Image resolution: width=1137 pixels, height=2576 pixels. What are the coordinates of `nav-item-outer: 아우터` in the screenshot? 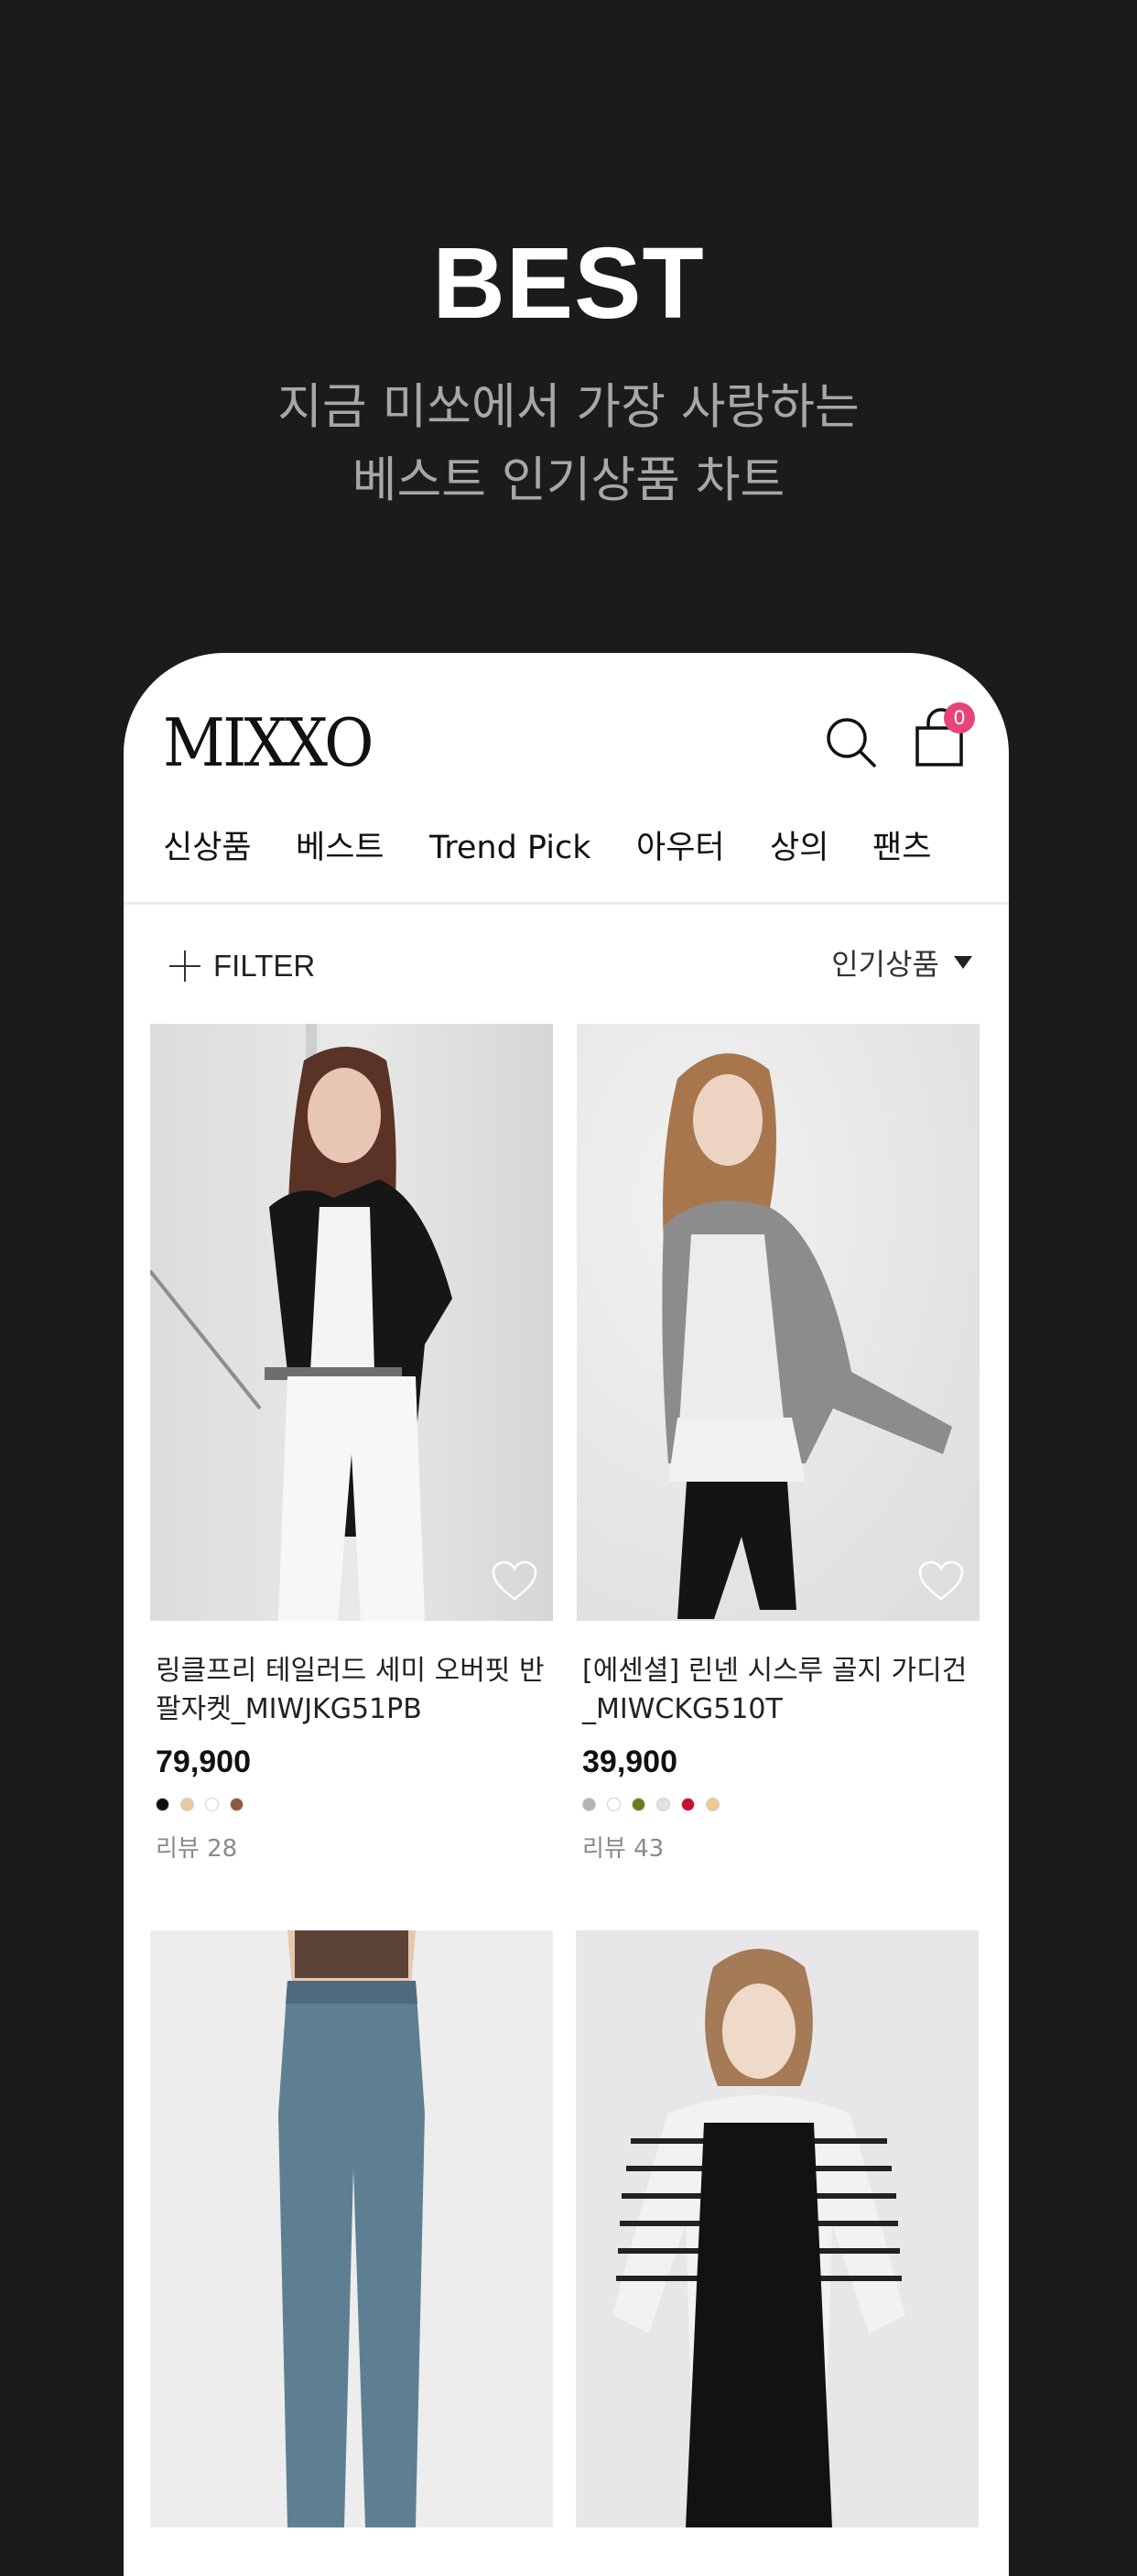 It's located at (680, 848).